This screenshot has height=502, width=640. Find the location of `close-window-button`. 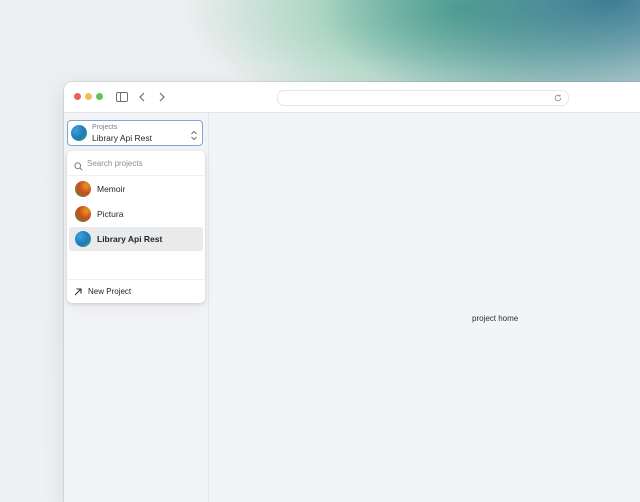

close-window-button is located at coordinates (77, 96).